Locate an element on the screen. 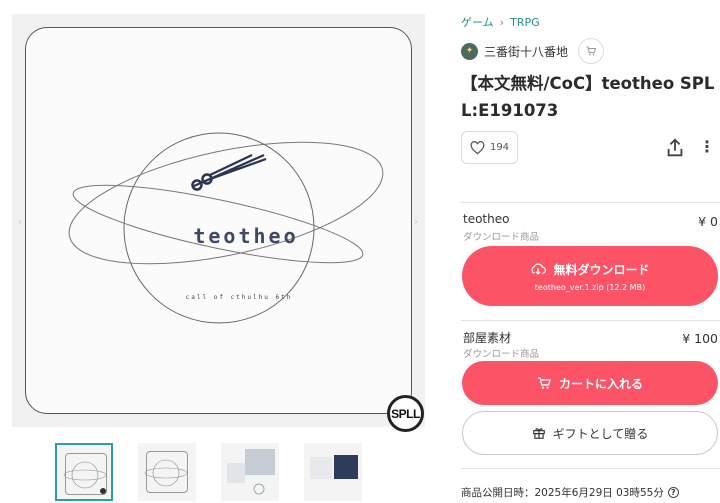 The height and width of the screenshot is (503, 720). like-count: 194 is located at coordinates (499, 147).